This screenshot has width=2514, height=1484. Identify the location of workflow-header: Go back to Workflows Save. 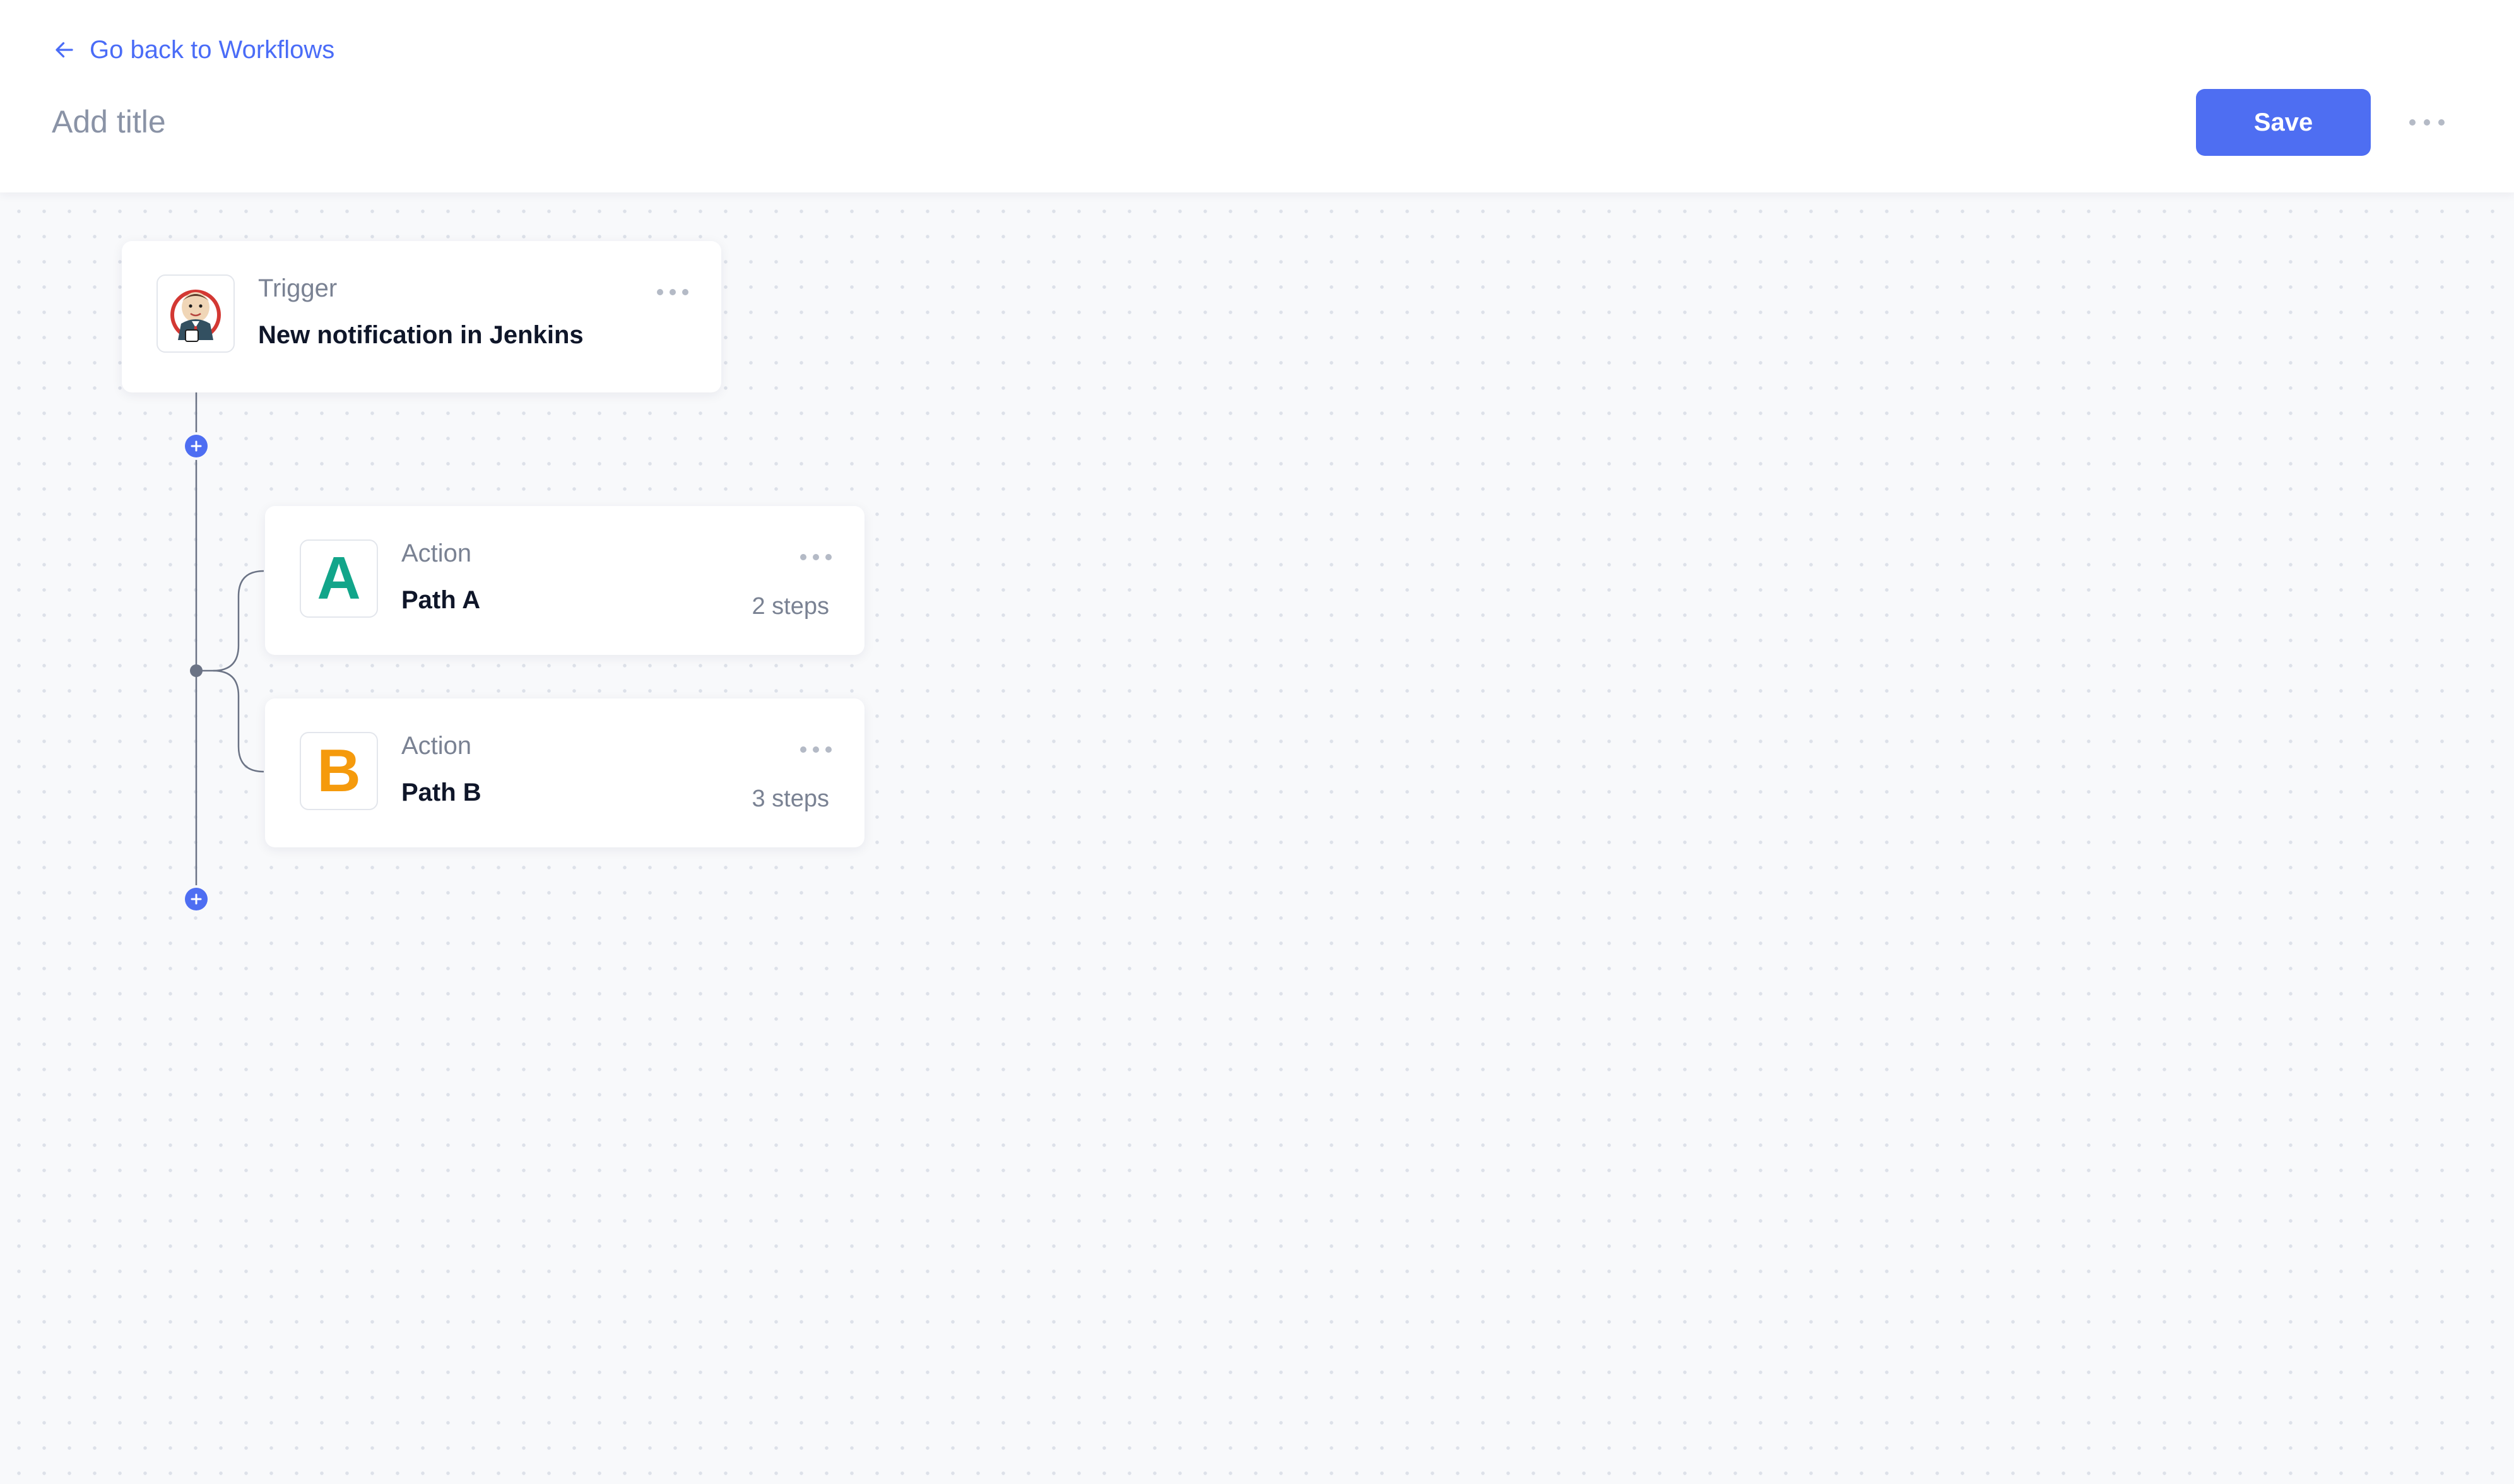
(1257, 96).